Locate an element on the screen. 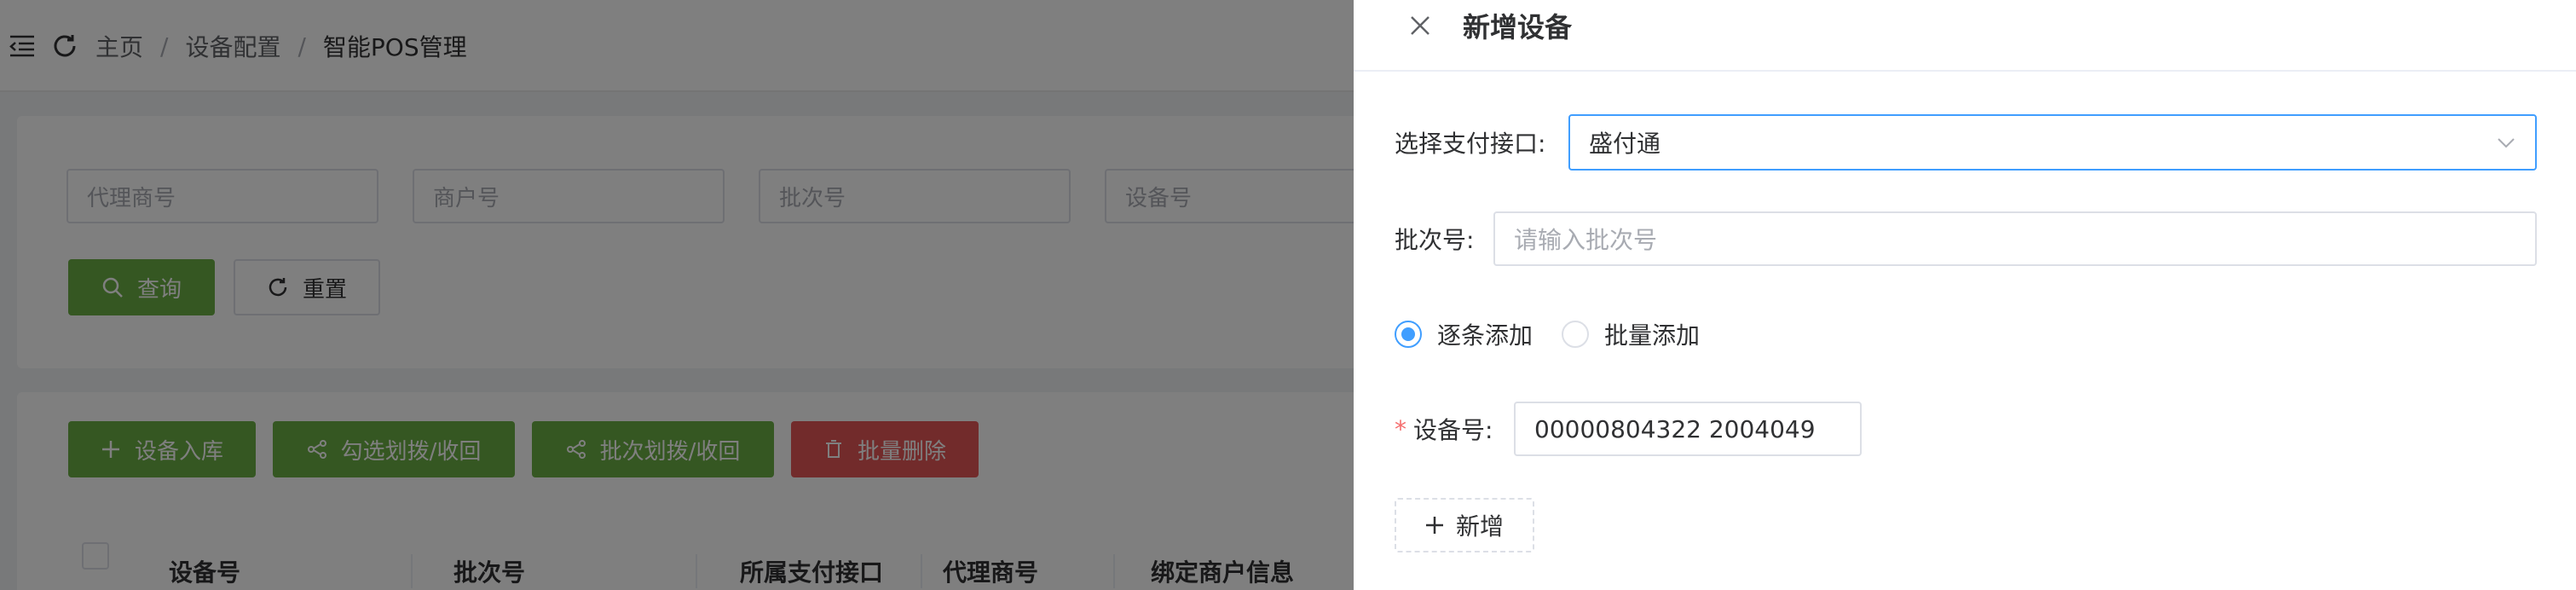 This screenshot has height=590, width=2576. close-icon is located at coordinates (1420, 26).